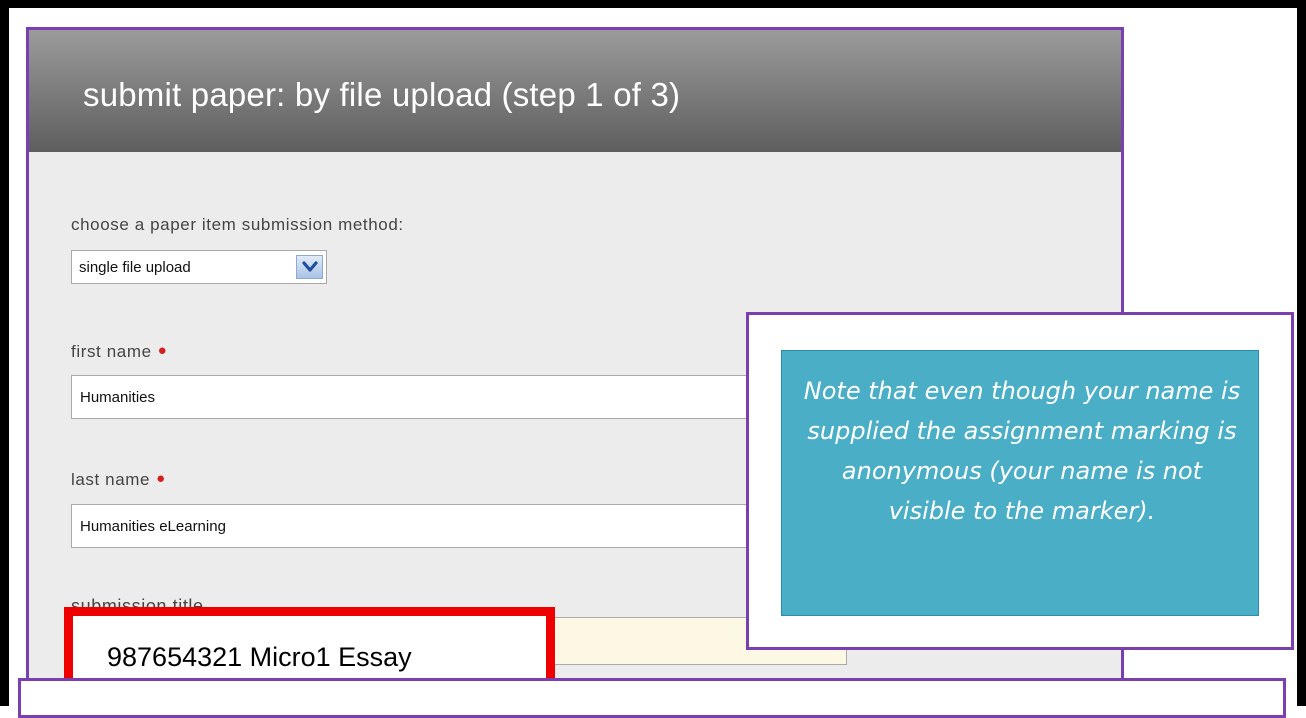 The height and width of the screenshot is (718, 1306). Describe the element at coordinates (199, 267) in the screenshot. I see `submission-method-select: single file upload` at that location.